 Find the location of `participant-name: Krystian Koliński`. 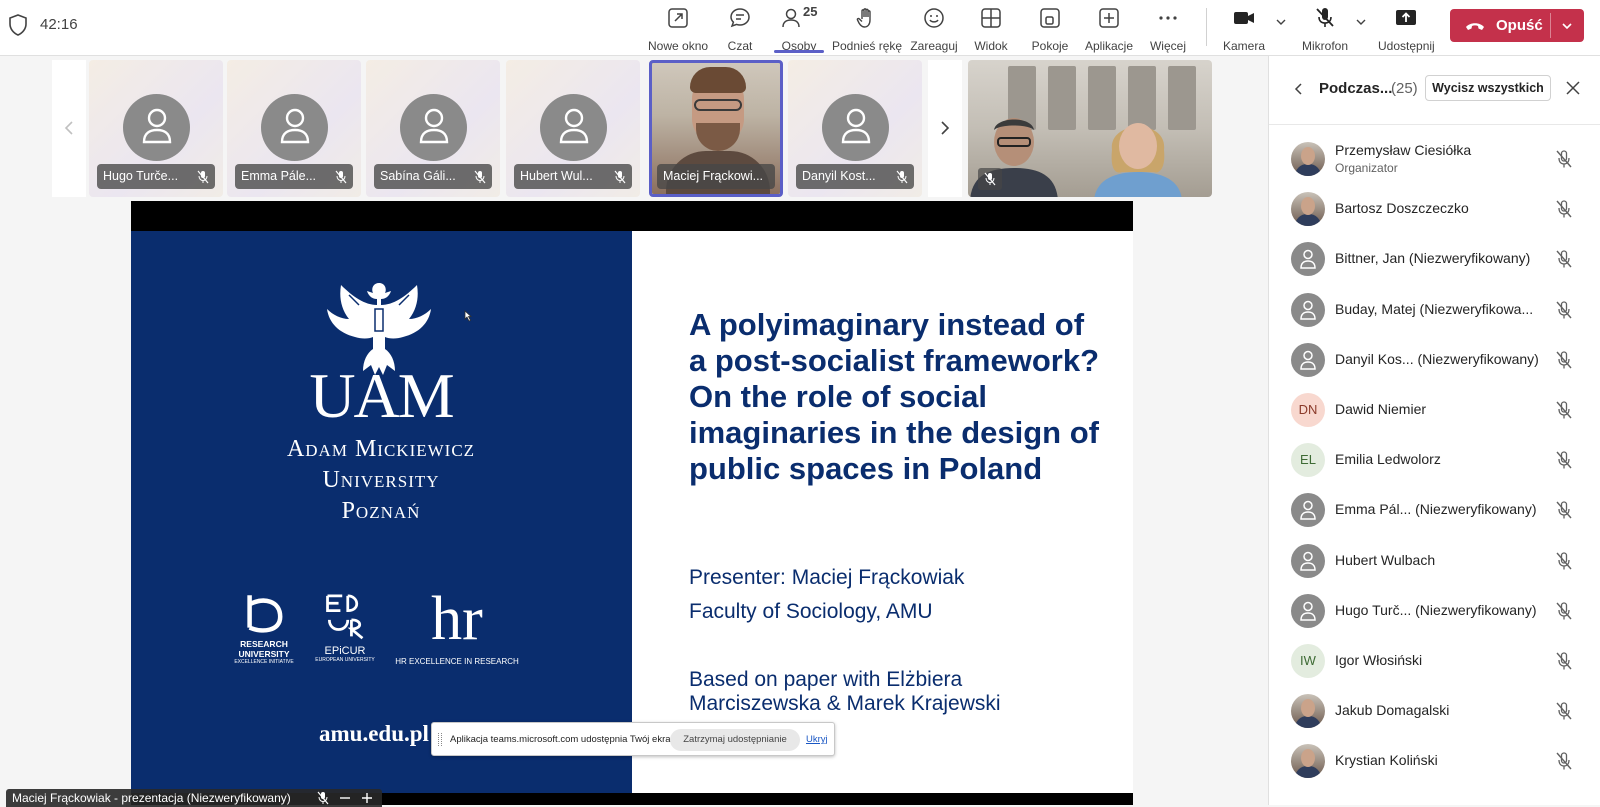

participant-name: Krystian Koliński is located at coordinates (1386, 760).